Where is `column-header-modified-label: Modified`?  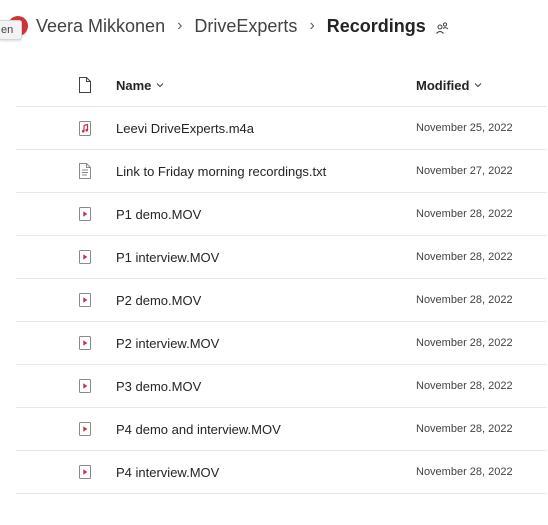
column-header-modified-label: Modified is located at coordinates (443, 85).